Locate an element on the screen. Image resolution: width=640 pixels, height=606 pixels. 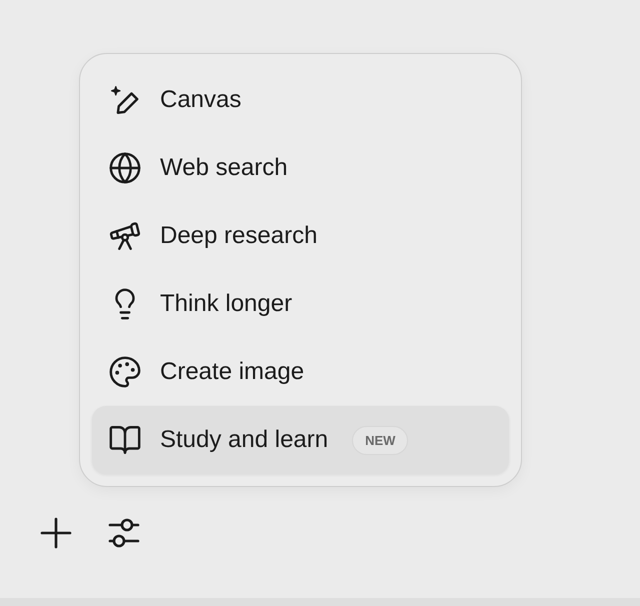
globe-icon is located at coordinates (125, 168).